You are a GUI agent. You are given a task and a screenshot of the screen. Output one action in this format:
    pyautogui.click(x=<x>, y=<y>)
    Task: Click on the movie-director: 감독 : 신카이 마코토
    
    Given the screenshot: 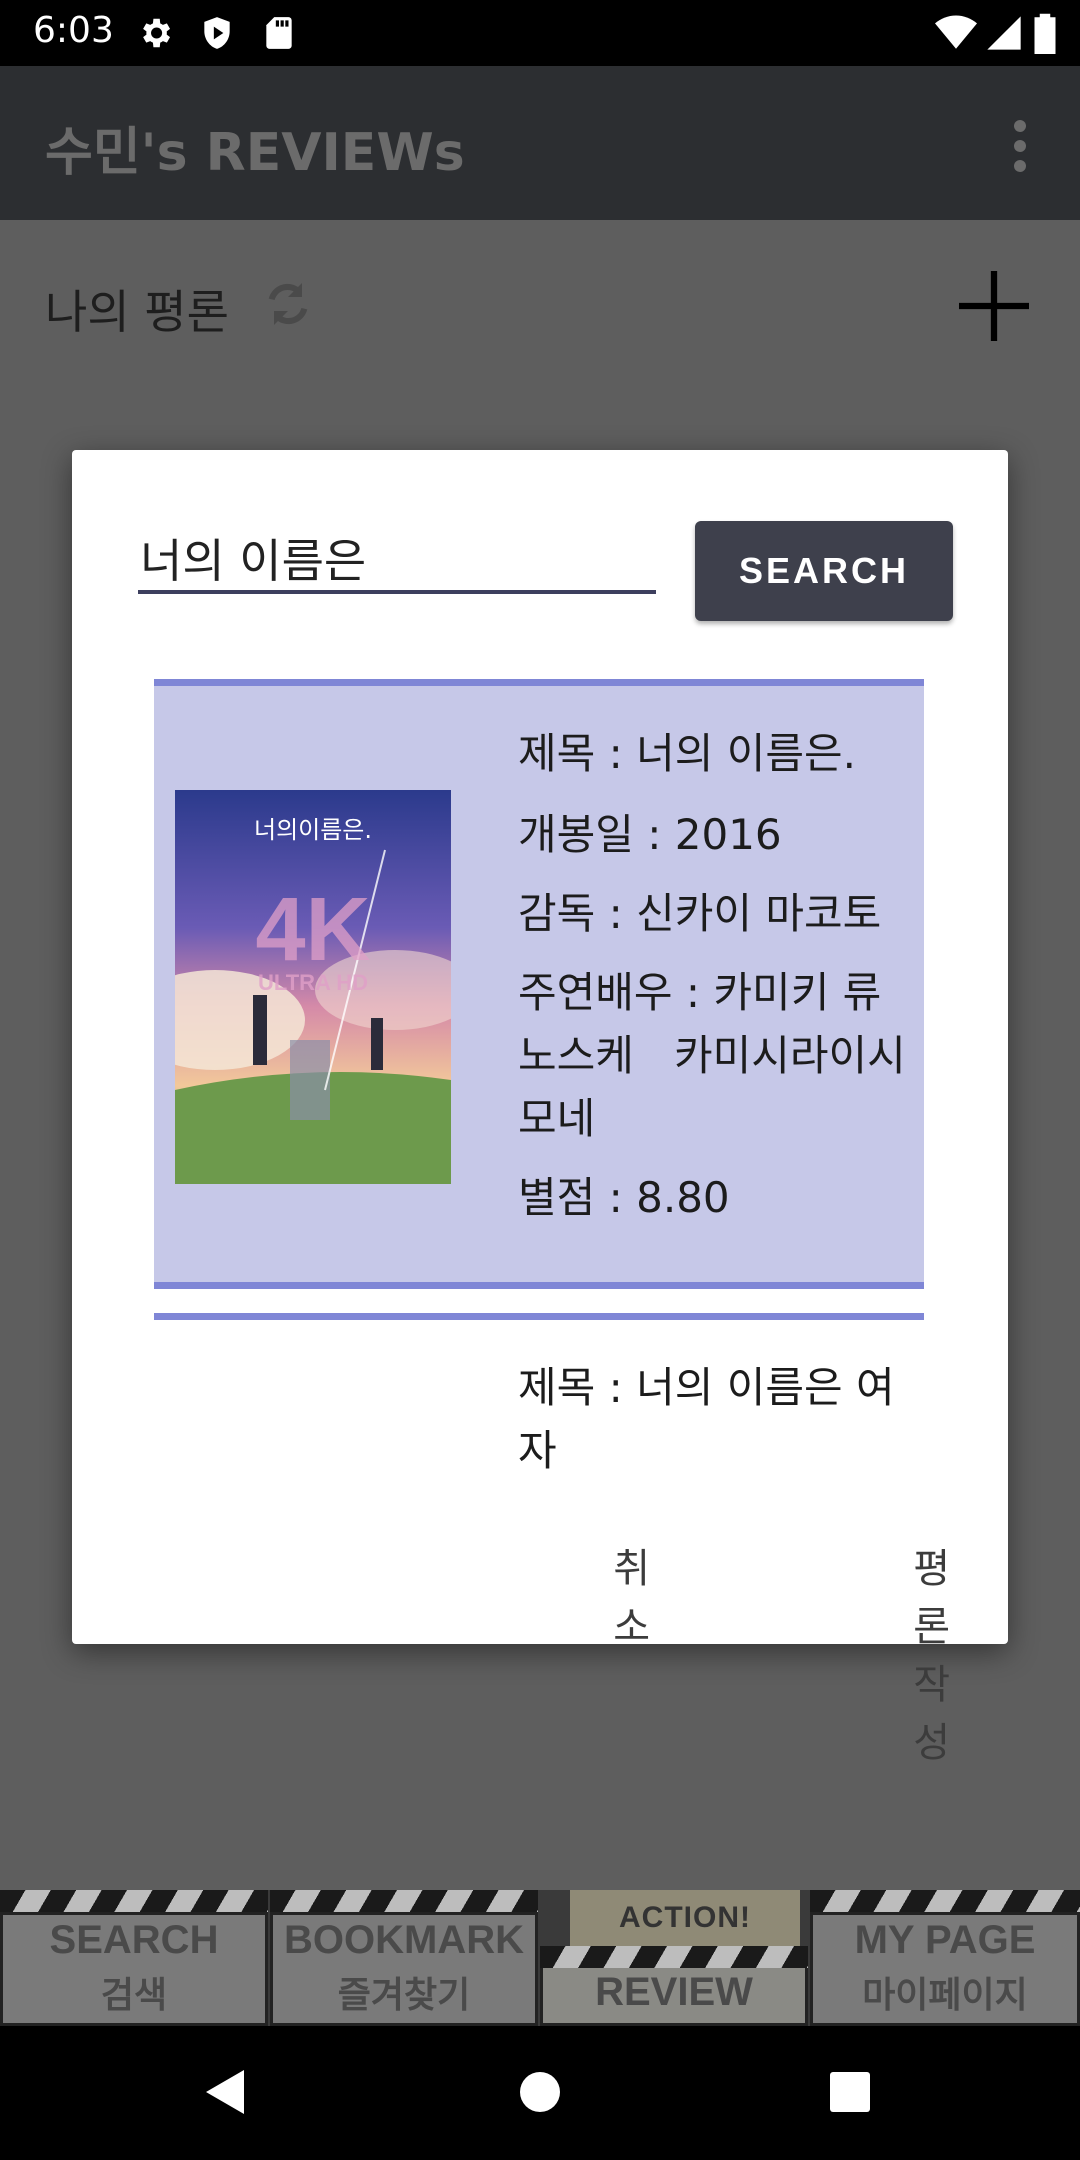 What is the action you would take?
    pyautogui.click(x=700, y=913)
    